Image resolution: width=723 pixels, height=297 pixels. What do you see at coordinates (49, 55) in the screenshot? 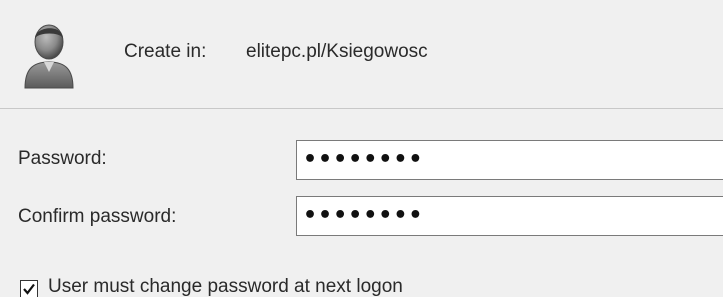
I see `user-icon` at bounding box center [49, 55].